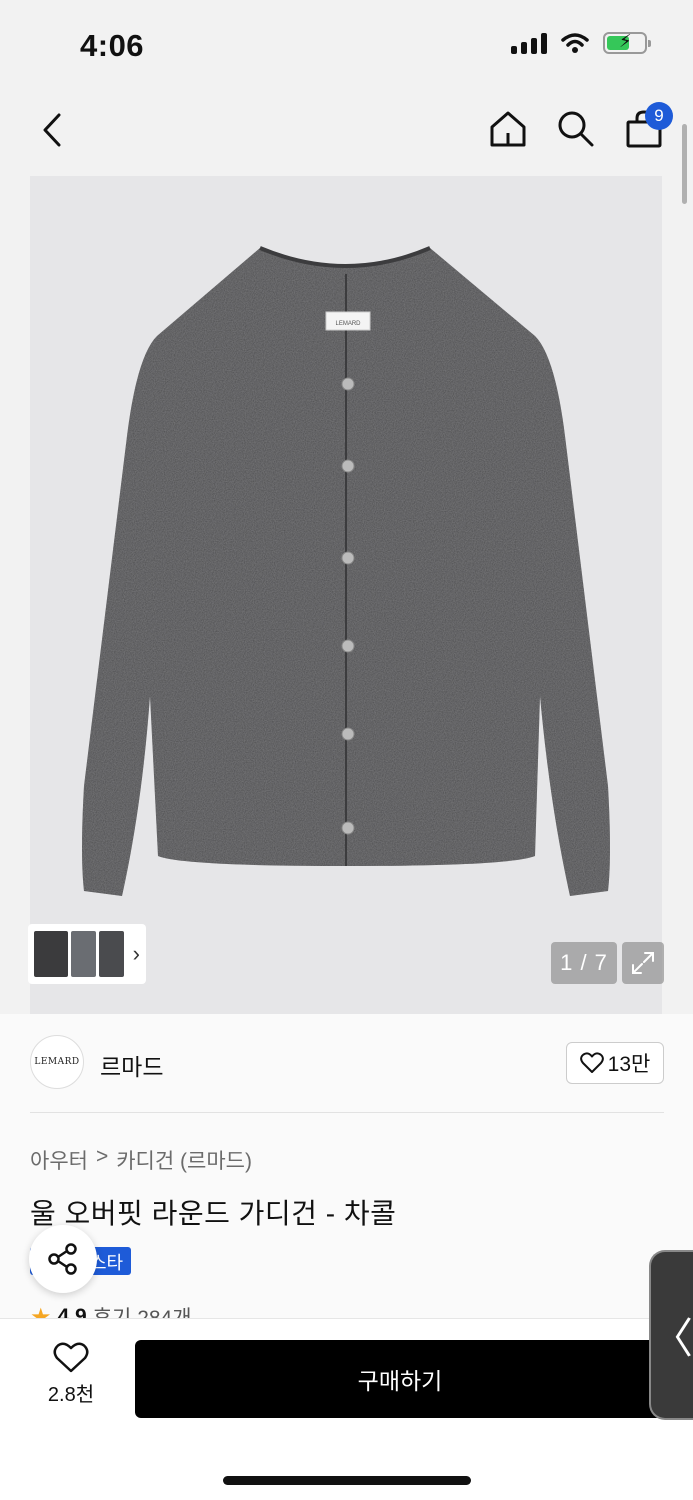 This screenshot has width=693, height=1500. I want to click on breadcrumb-item: 아우터, so click(59, 1160).